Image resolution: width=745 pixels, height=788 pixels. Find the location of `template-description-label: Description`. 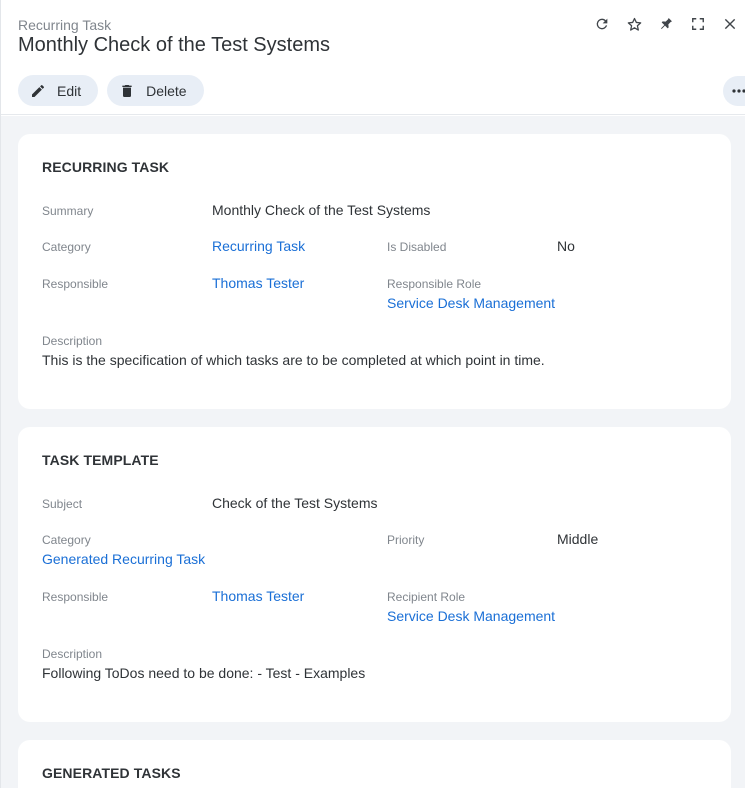

template-description-label: Description is located at coordinates (72, 654).